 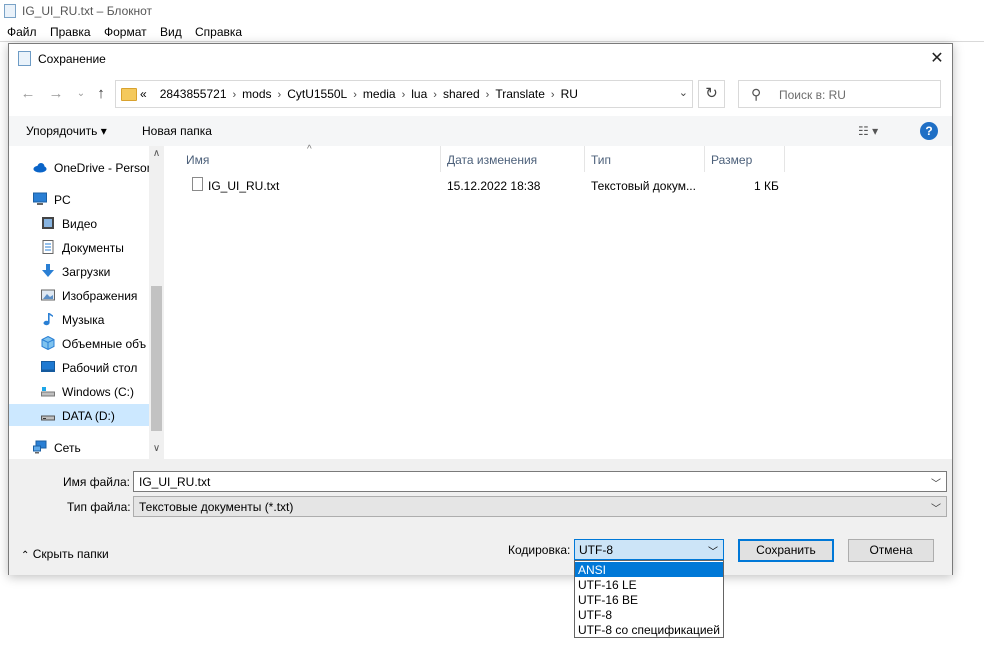 I want to click on nav-item-desktop: Рабочий стол, so click(x=79, y=367).